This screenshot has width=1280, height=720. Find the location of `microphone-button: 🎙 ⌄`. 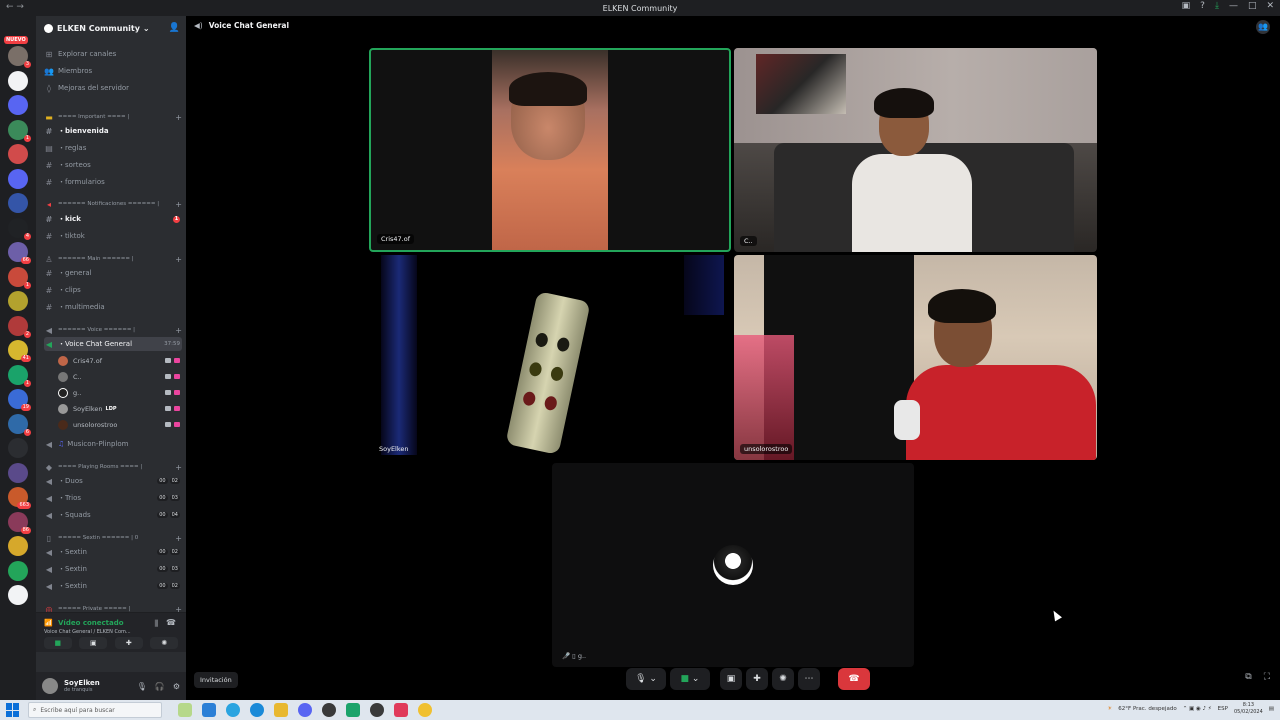

microphone-button: 🎙 ⌄ is located at coordinates (646, 679).